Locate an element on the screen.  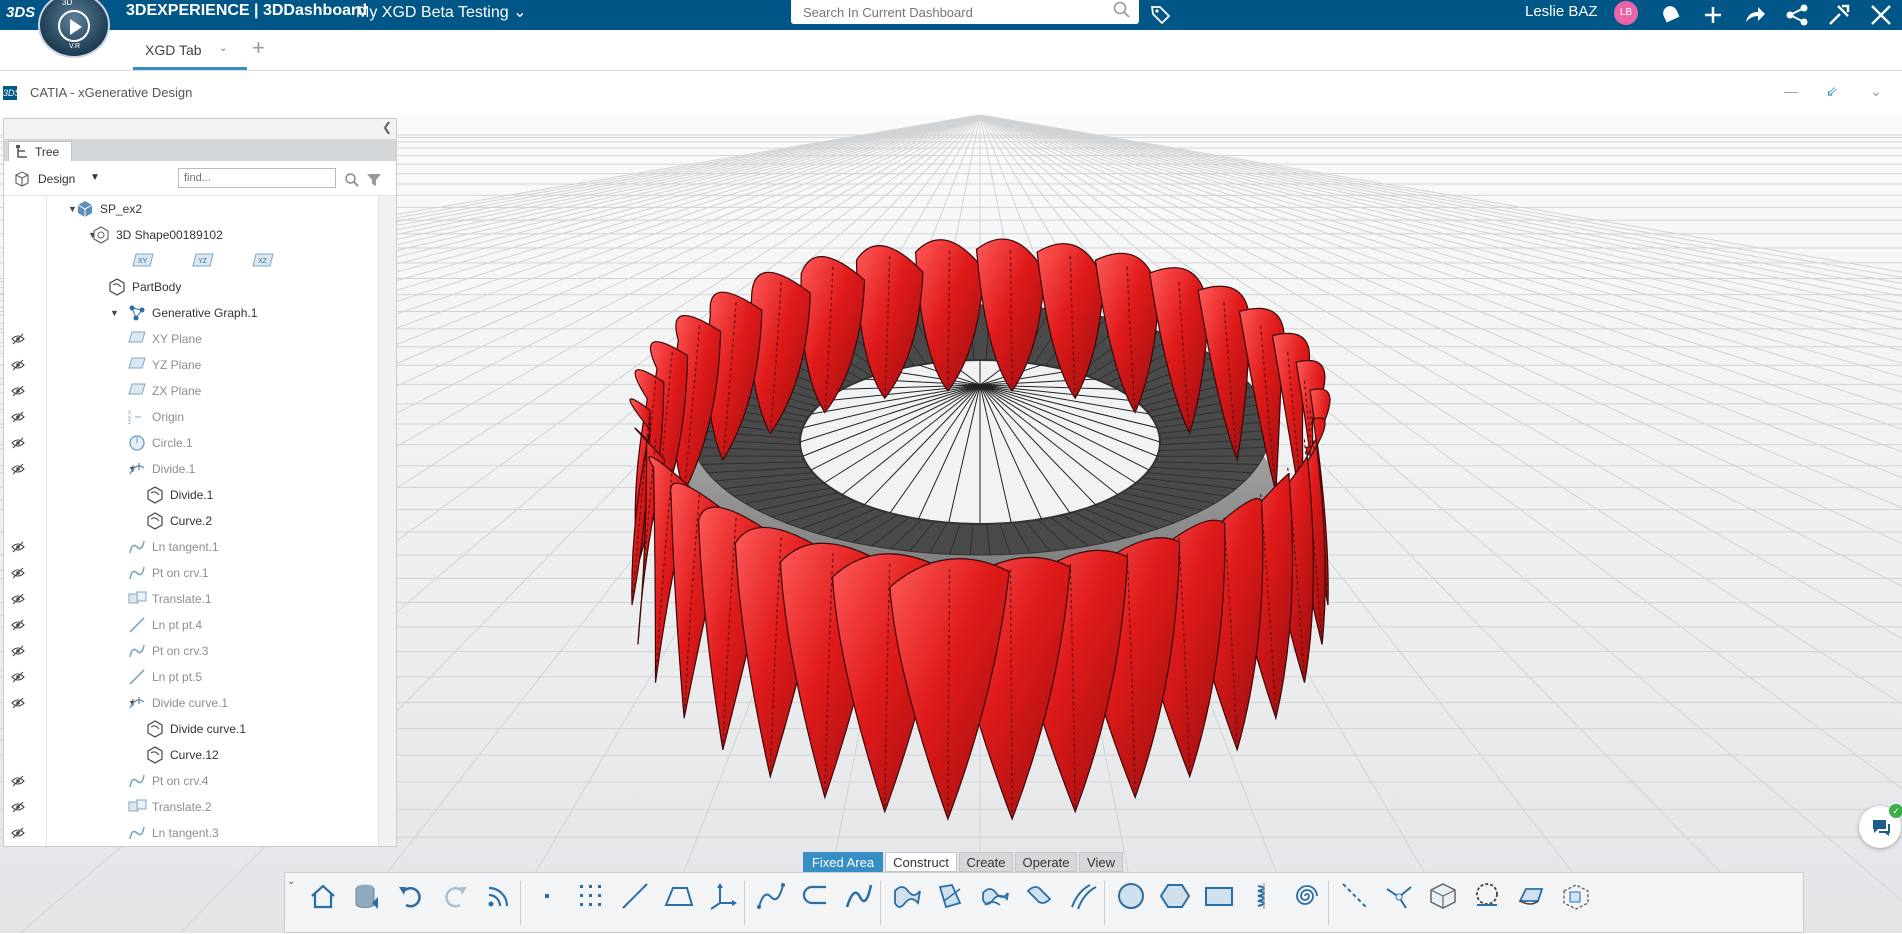
avatar: LB is located at coordinates (1626, 13).